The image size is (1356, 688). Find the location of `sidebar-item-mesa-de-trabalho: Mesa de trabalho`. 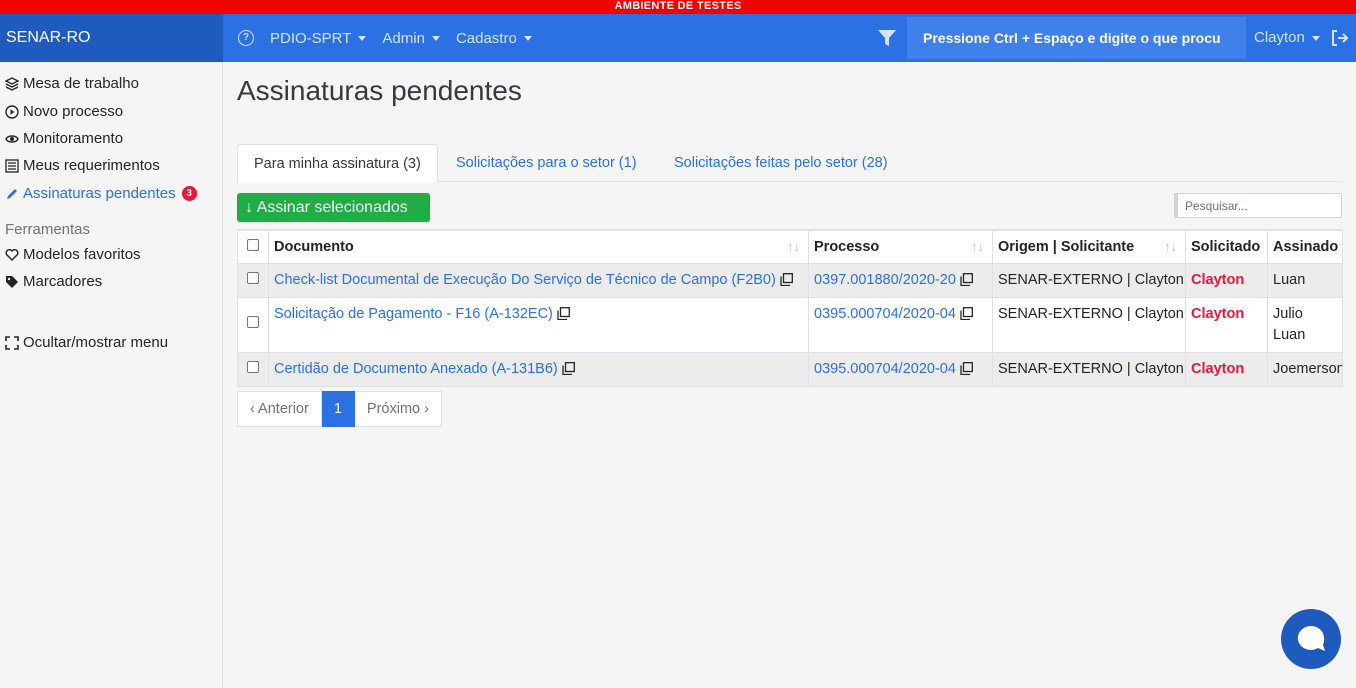

sidebar-item-mesa-de-trabalho: Mesa de trabalho is located at coordinates (72, 83).